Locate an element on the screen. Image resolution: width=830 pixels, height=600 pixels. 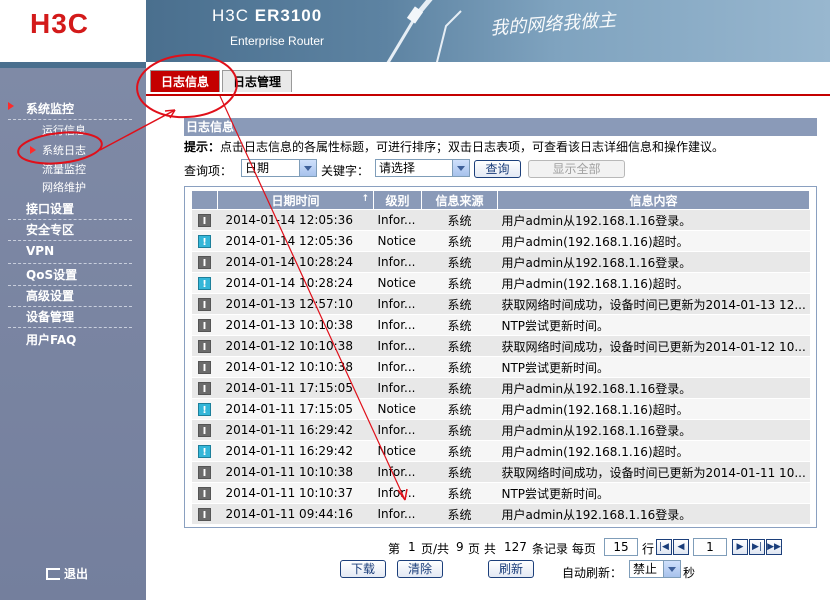
clear-button: 清除 is located at coordinates (420, 569).